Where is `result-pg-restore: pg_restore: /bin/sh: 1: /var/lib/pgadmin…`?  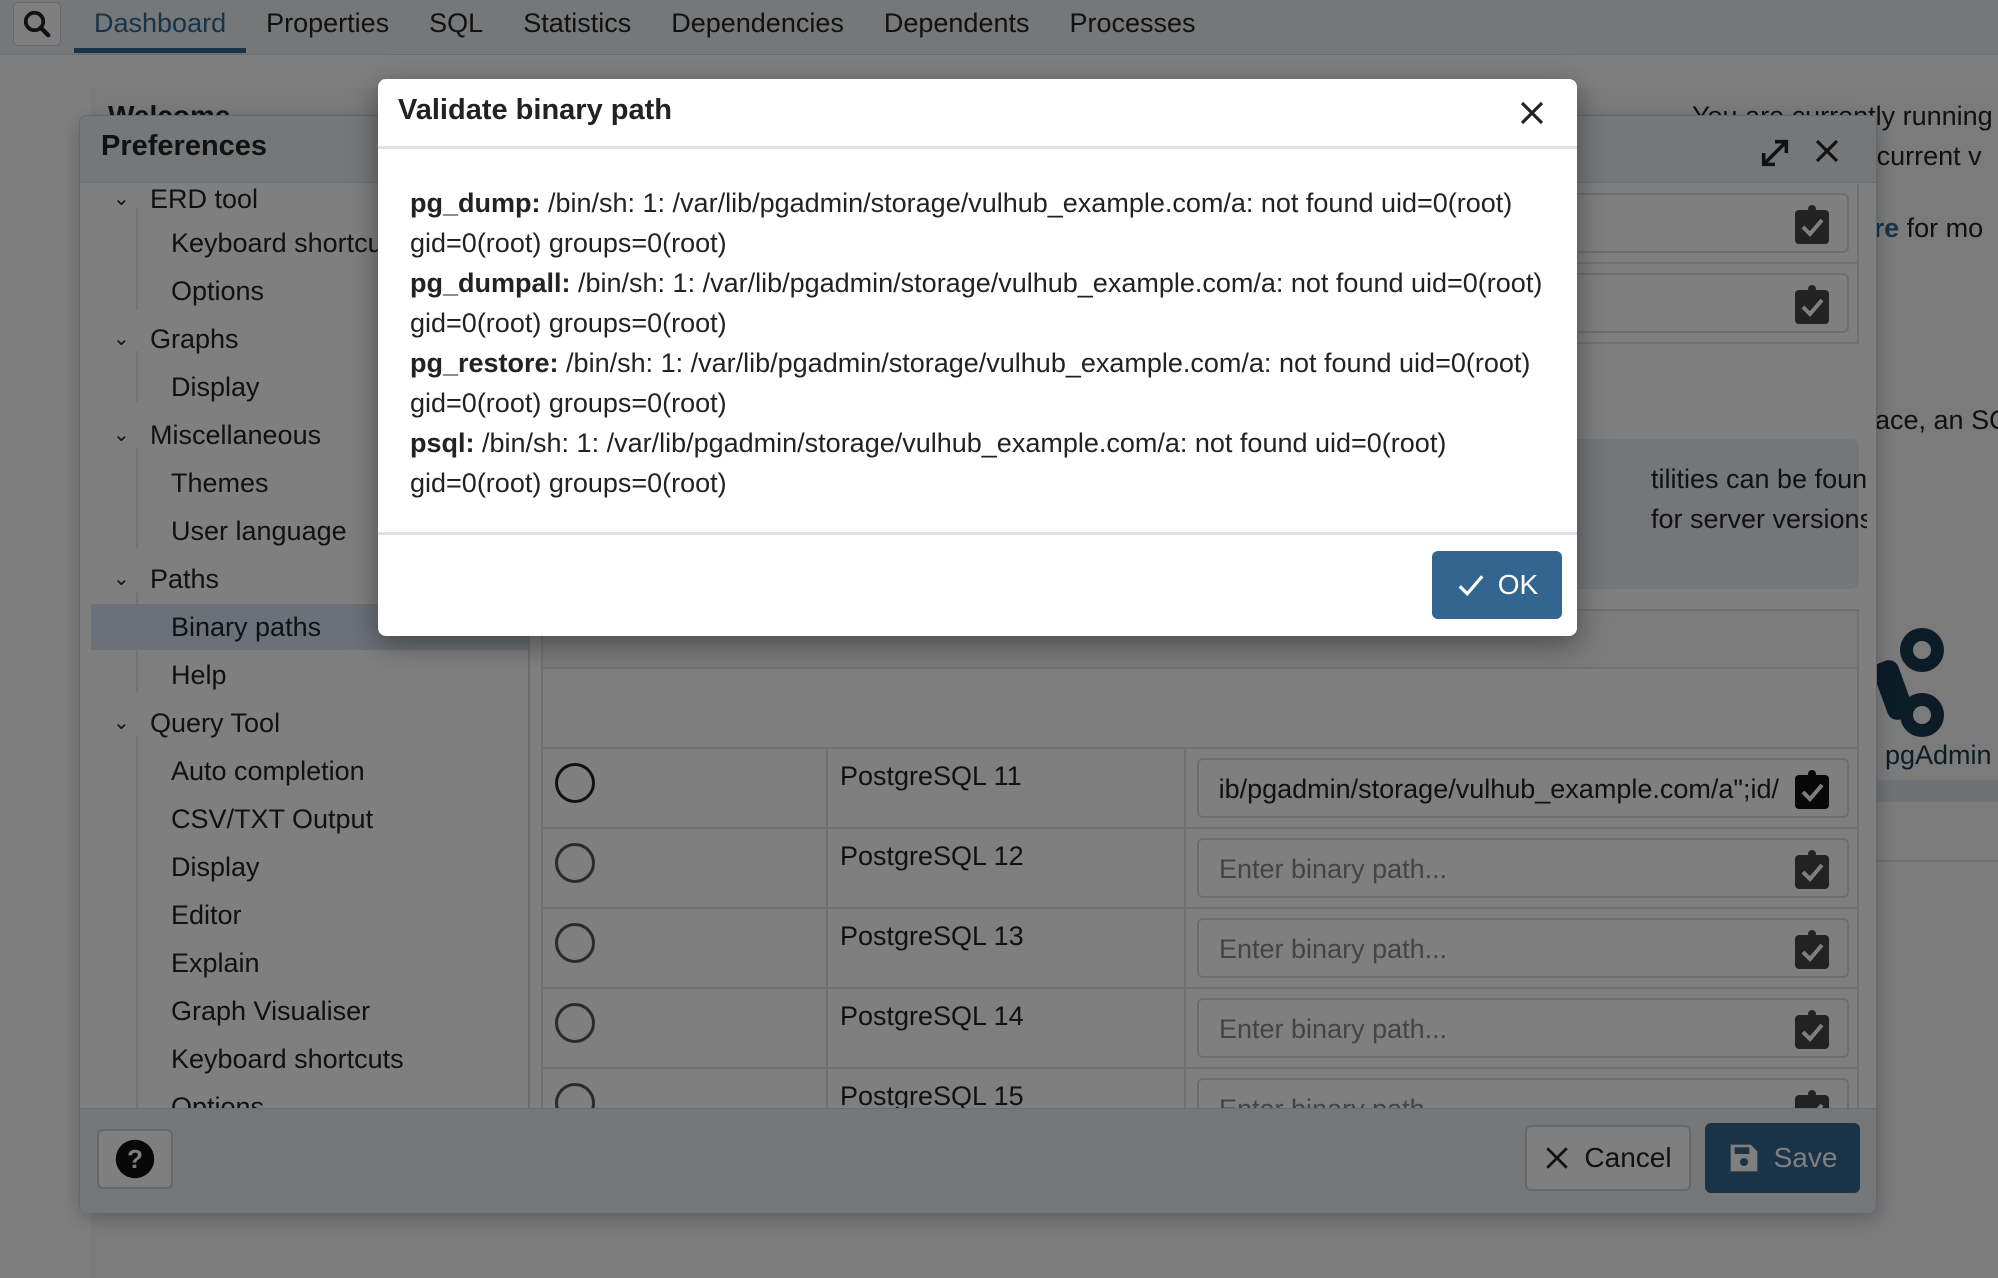
result-pg-restore: pg_restore: /bin/sh: 1: /var/lib/pgadmin… is located at coordinates (980, 383).